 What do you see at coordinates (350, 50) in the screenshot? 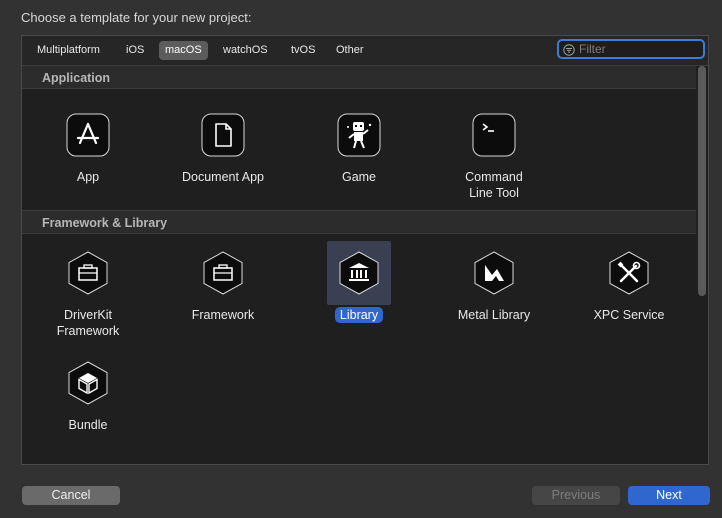
I see `tab-other: Other` at bounding box center [350, 50].